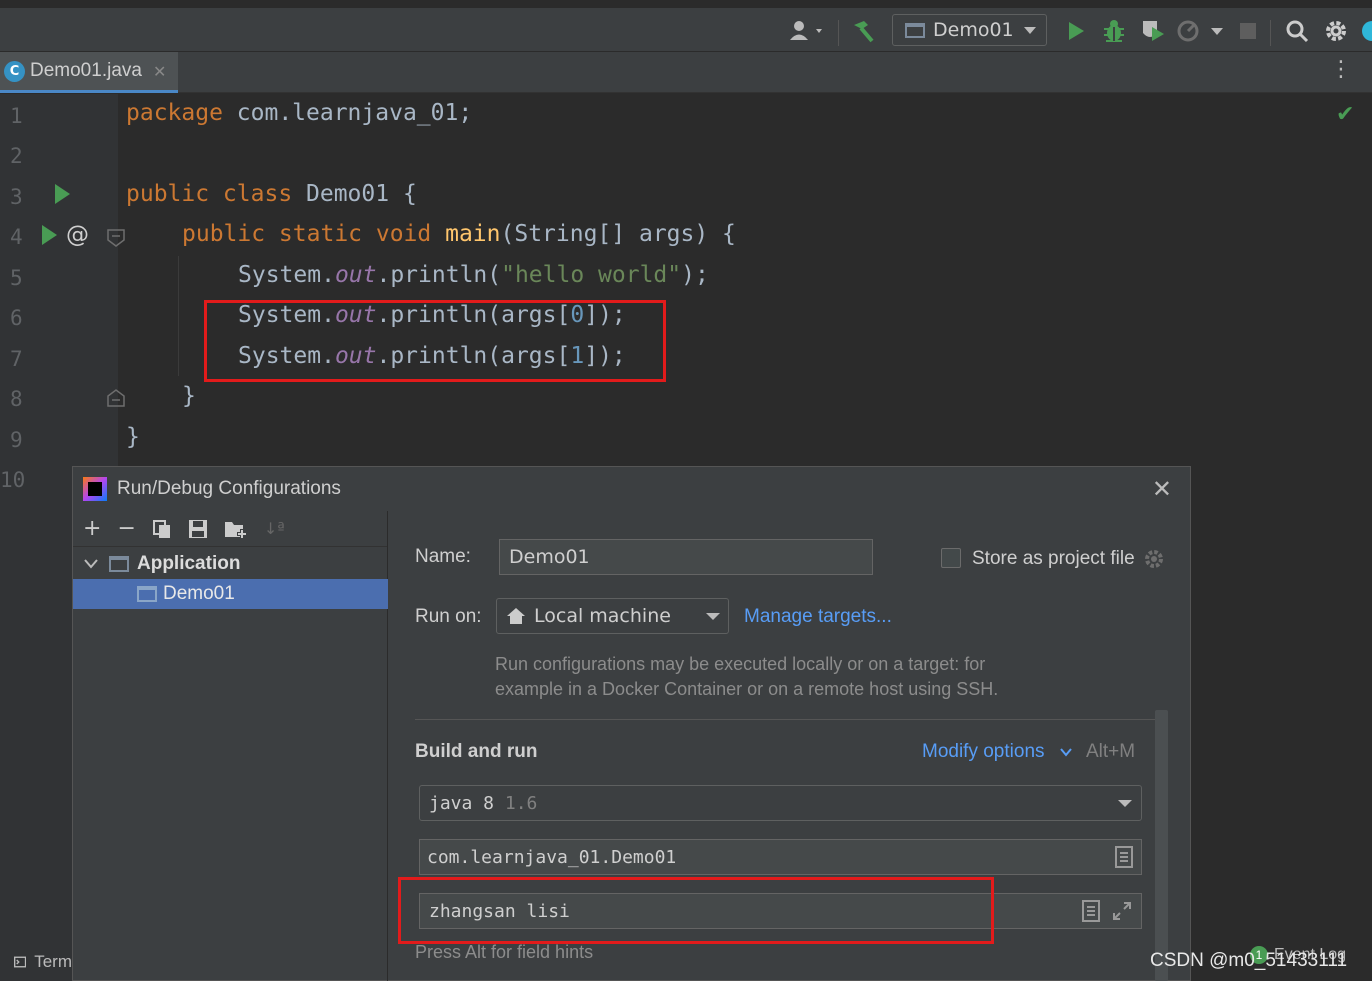  I want to click on jdk-version: 1.6, so click(521, 803).